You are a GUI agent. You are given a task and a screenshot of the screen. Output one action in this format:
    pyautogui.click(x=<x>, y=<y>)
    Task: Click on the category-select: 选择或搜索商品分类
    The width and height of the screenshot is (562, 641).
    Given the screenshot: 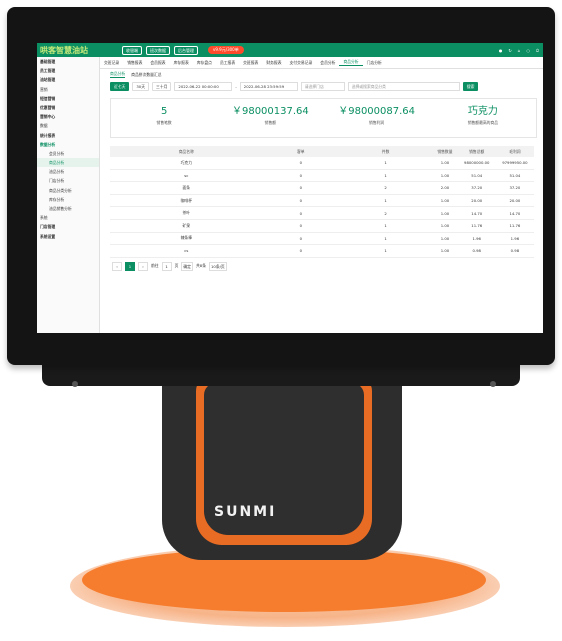 What is the action you would take?
    pyautogui.click(x=403, y=86)
    